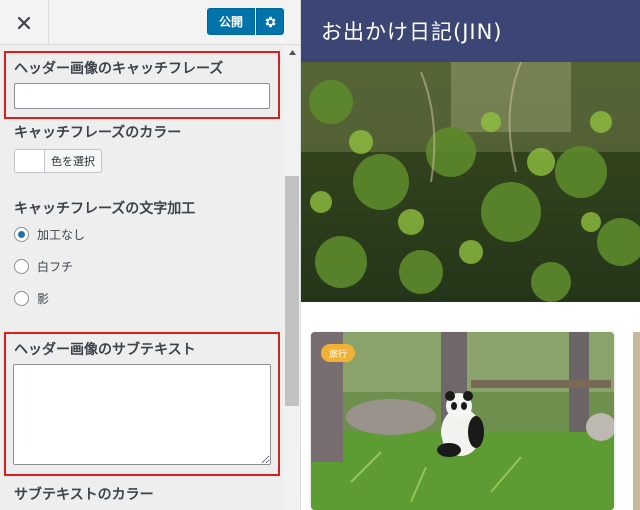 Image resolution: width=640 pixels, height=510 pixels. Describe the element at coordinates (61, 235) in the screenshot. I see `radio-label: 加工なし` at that location.